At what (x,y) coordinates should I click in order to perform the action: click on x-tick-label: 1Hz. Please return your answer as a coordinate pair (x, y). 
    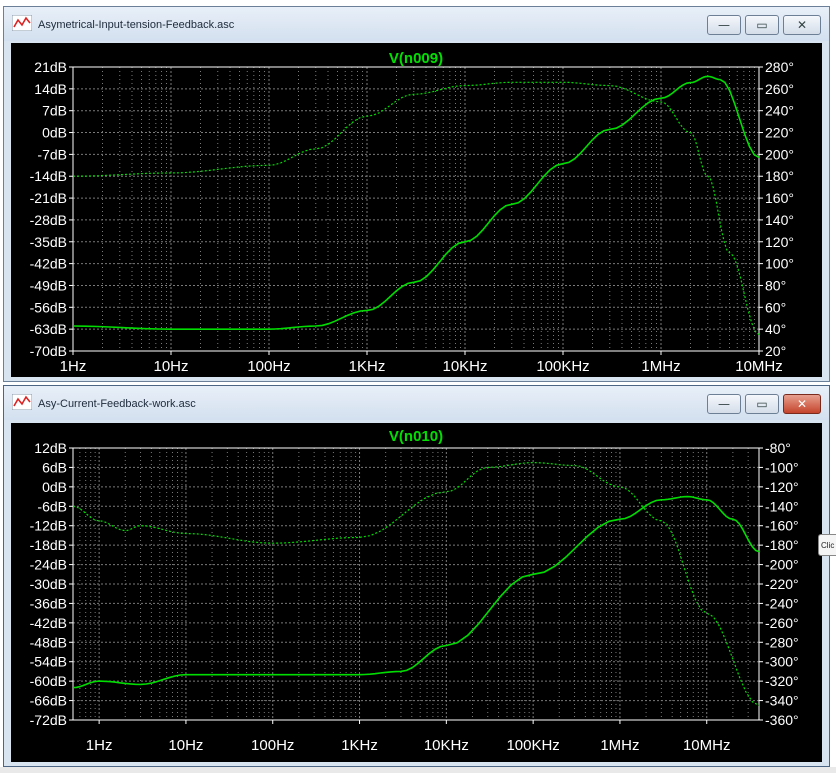
    Looking at the image, I should click on (73, 366).